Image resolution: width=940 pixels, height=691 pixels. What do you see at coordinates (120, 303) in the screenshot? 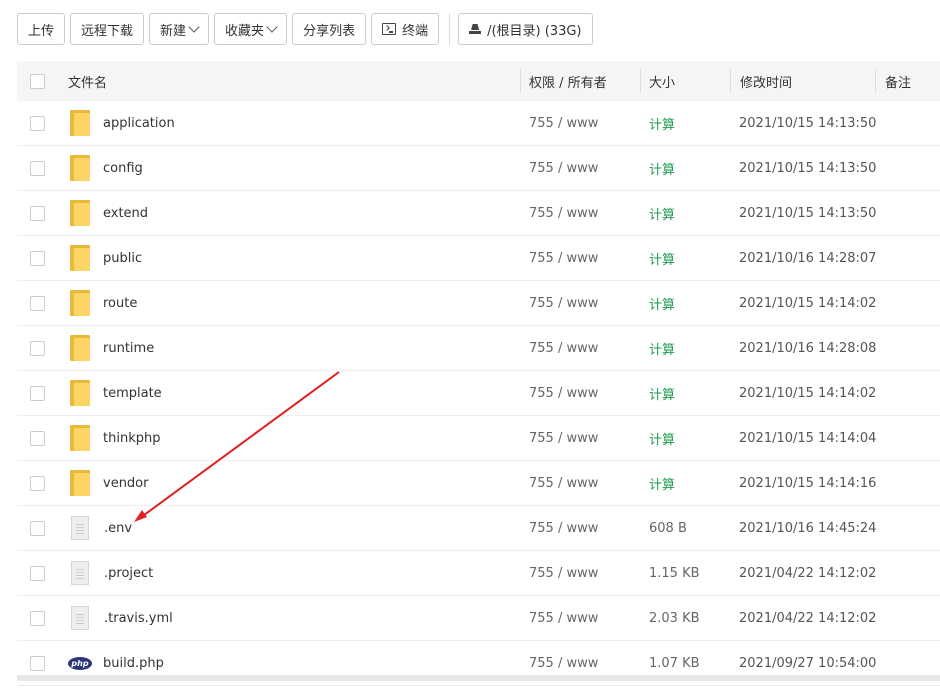
I see `file-name: route` at bounding box center [120, 303].